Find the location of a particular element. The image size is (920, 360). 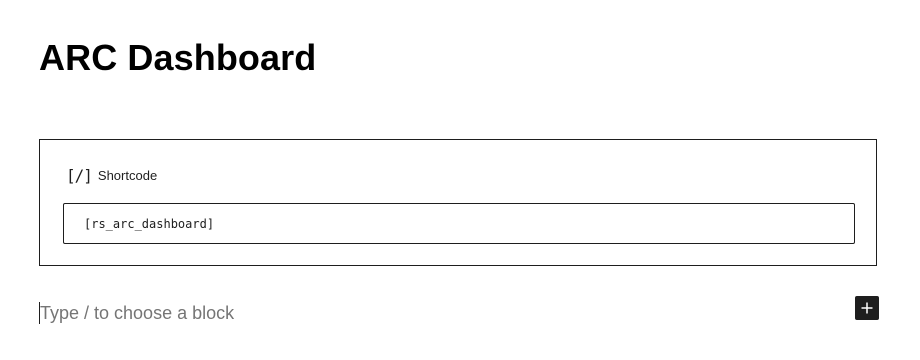

appender-placeholder: Type / to choose a block is located at coordinates (137, 313).